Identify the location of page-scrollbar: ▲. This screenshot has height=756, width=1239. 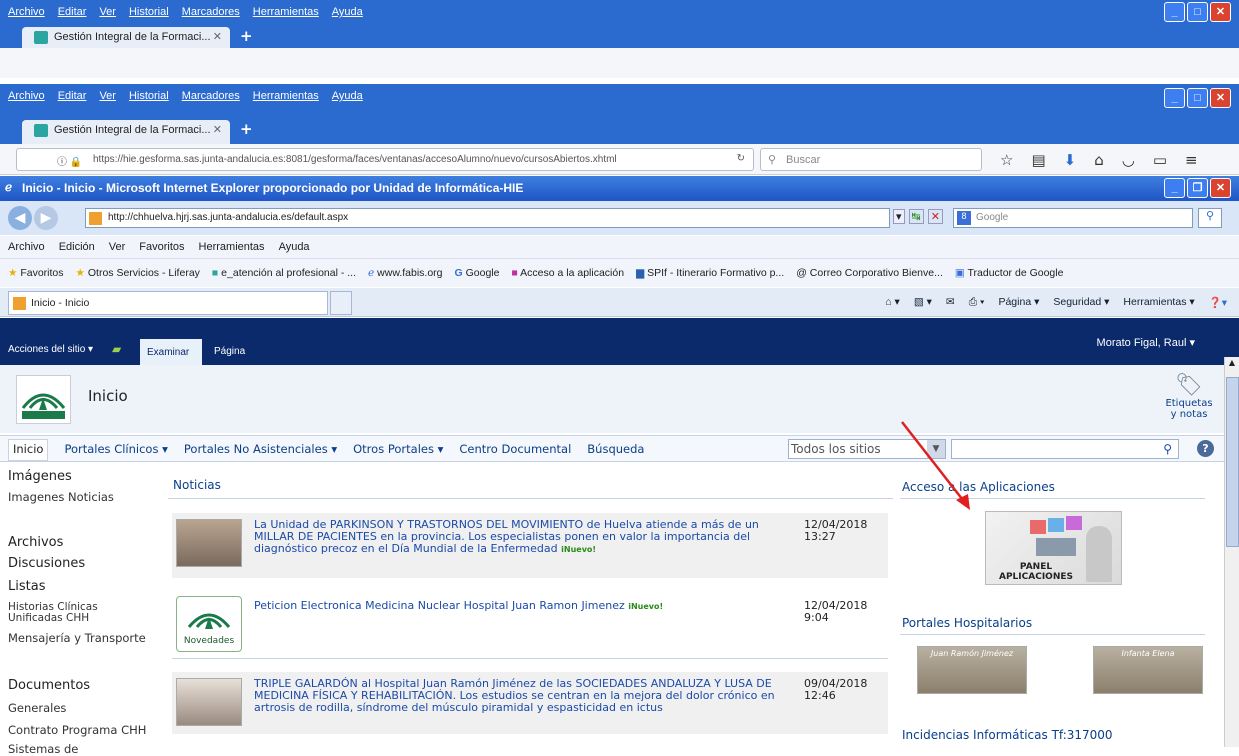
(1231, 552).